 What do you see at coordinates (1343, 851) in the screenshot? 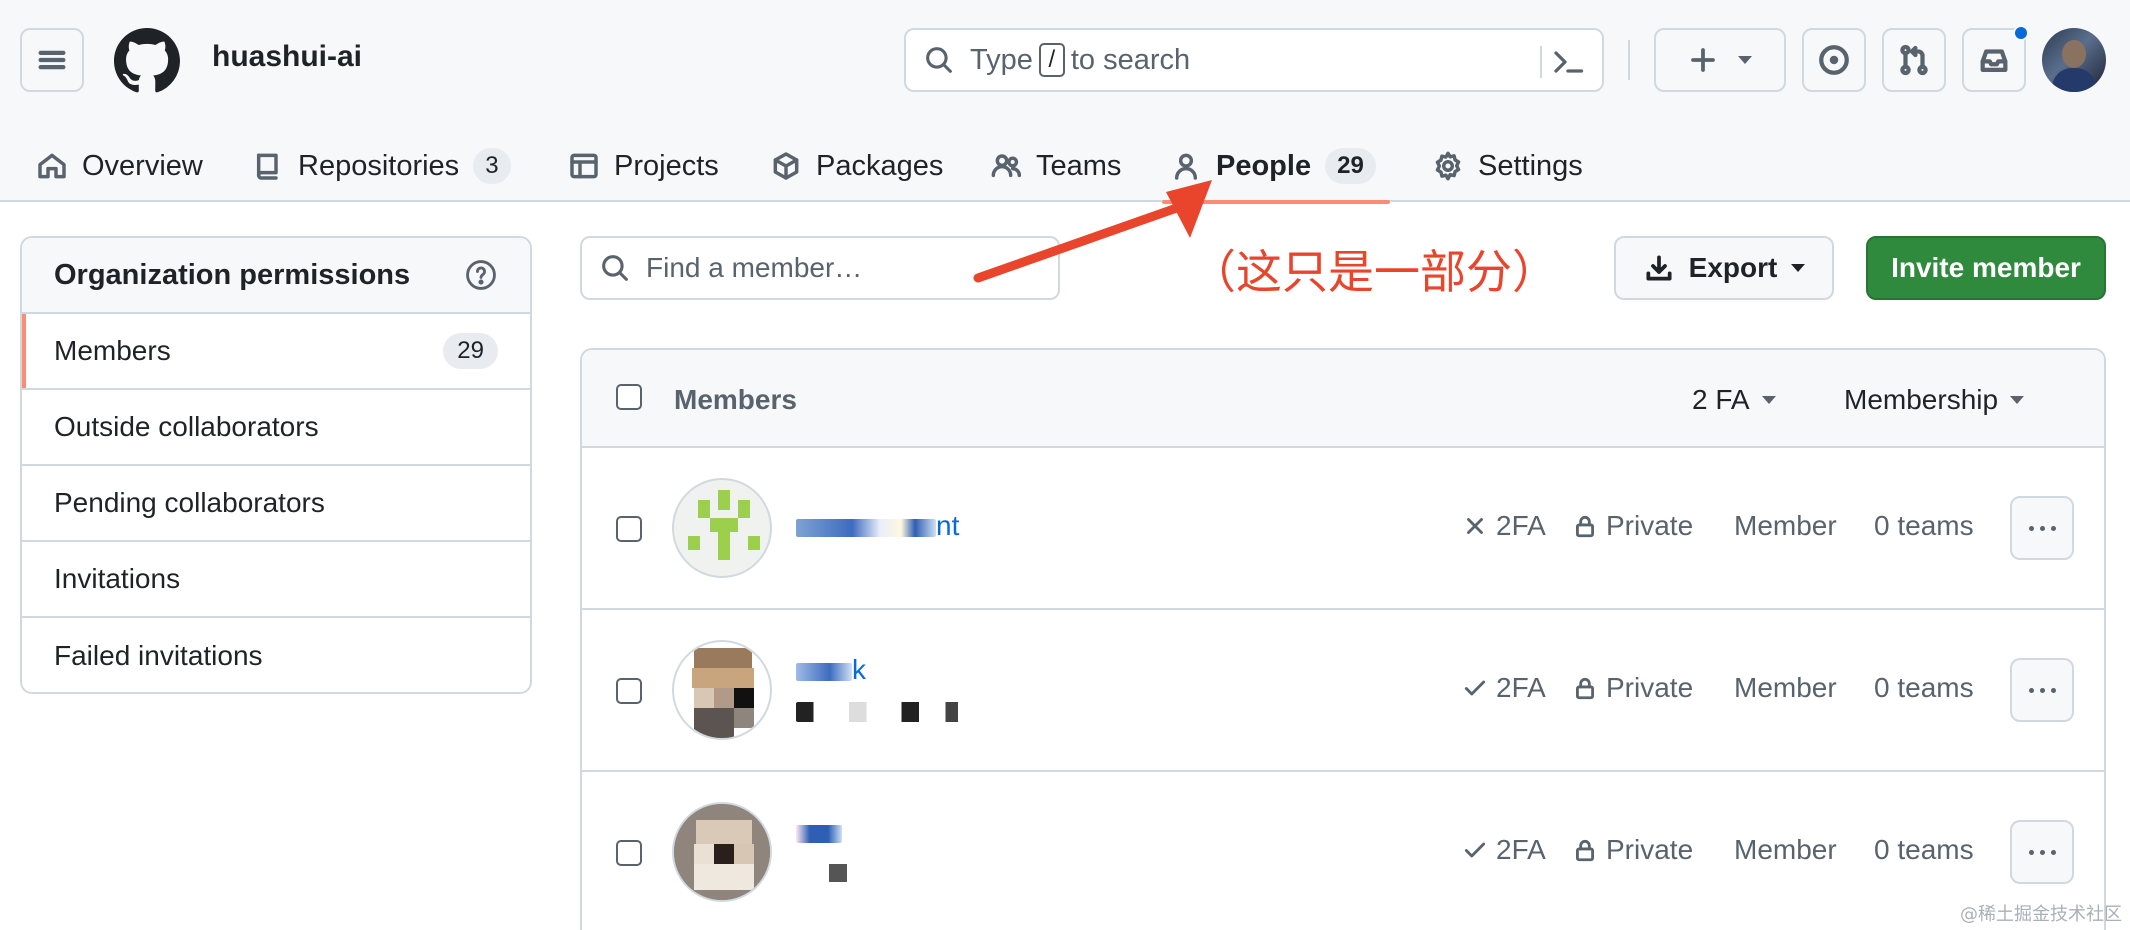
I see `table-row: 2FA Private Member 0 teams` at bounding box center [1343, 851].